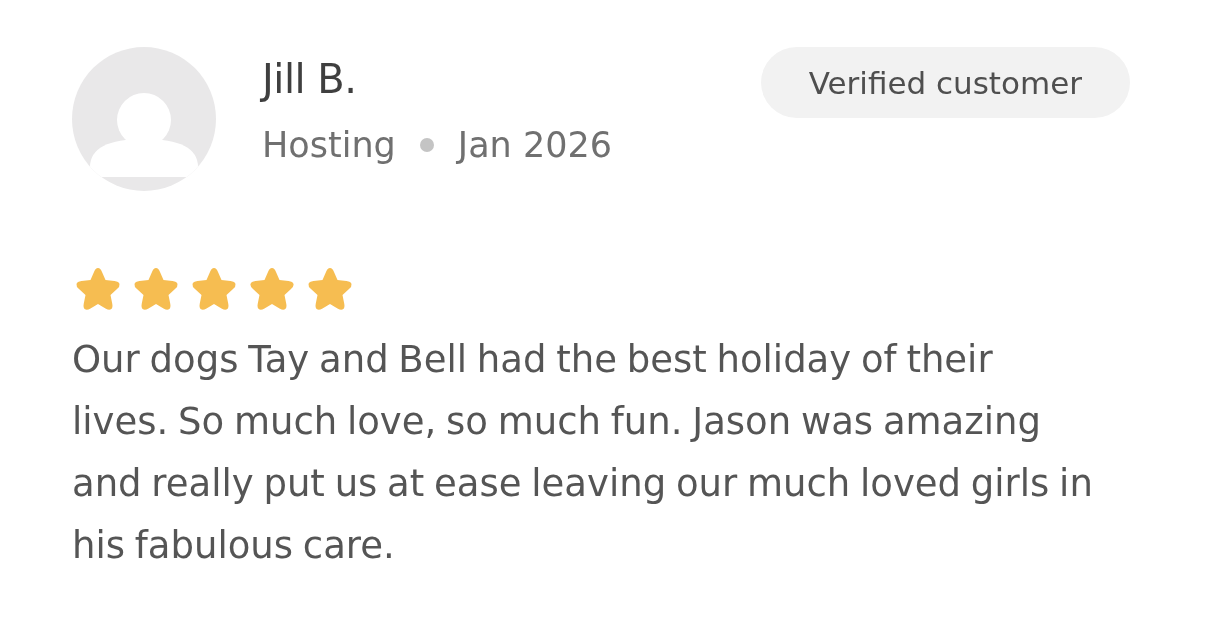 The width and height of the screenshot is (1206, 634). What do you see at coordinates (534, 145) in the screenshot?
I see `review-date: Jan 2026` at bounding box center [534, 145].